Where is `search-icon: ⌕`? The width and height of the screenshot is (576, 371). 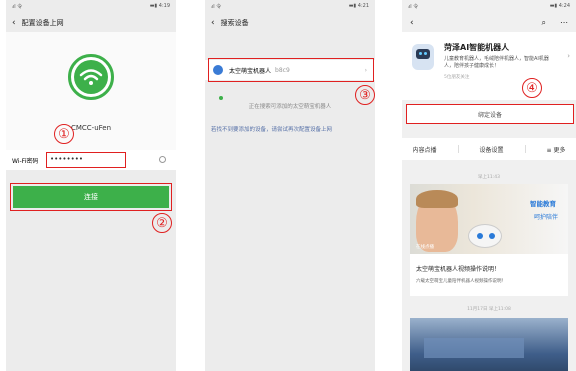 search-icon: ⌕ is located at coordinates (544, 23).